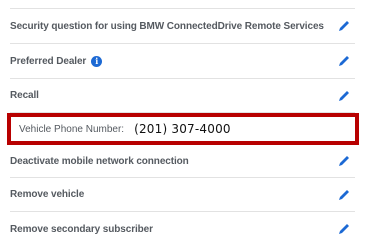  I want to click on settings-row-preferred-dealer: Preferred Dealer i, so click(182, 61).